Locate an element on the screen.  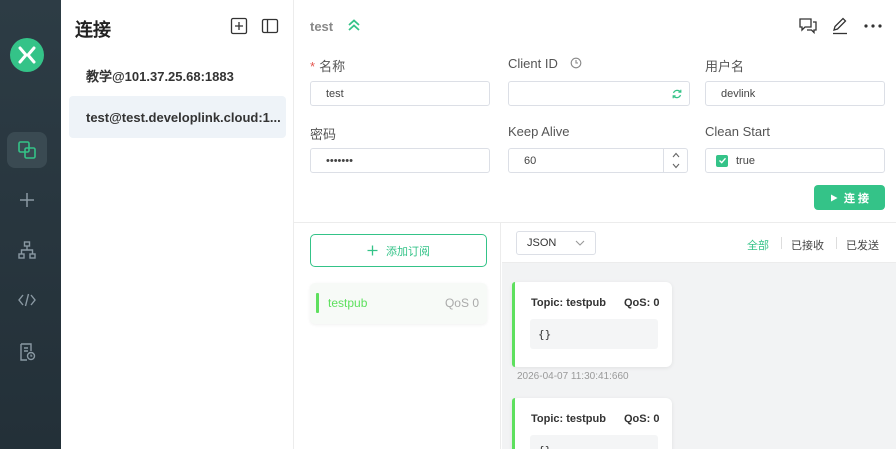
subscription-item: testpub QoS 0 is located at coordinates (398, 303).